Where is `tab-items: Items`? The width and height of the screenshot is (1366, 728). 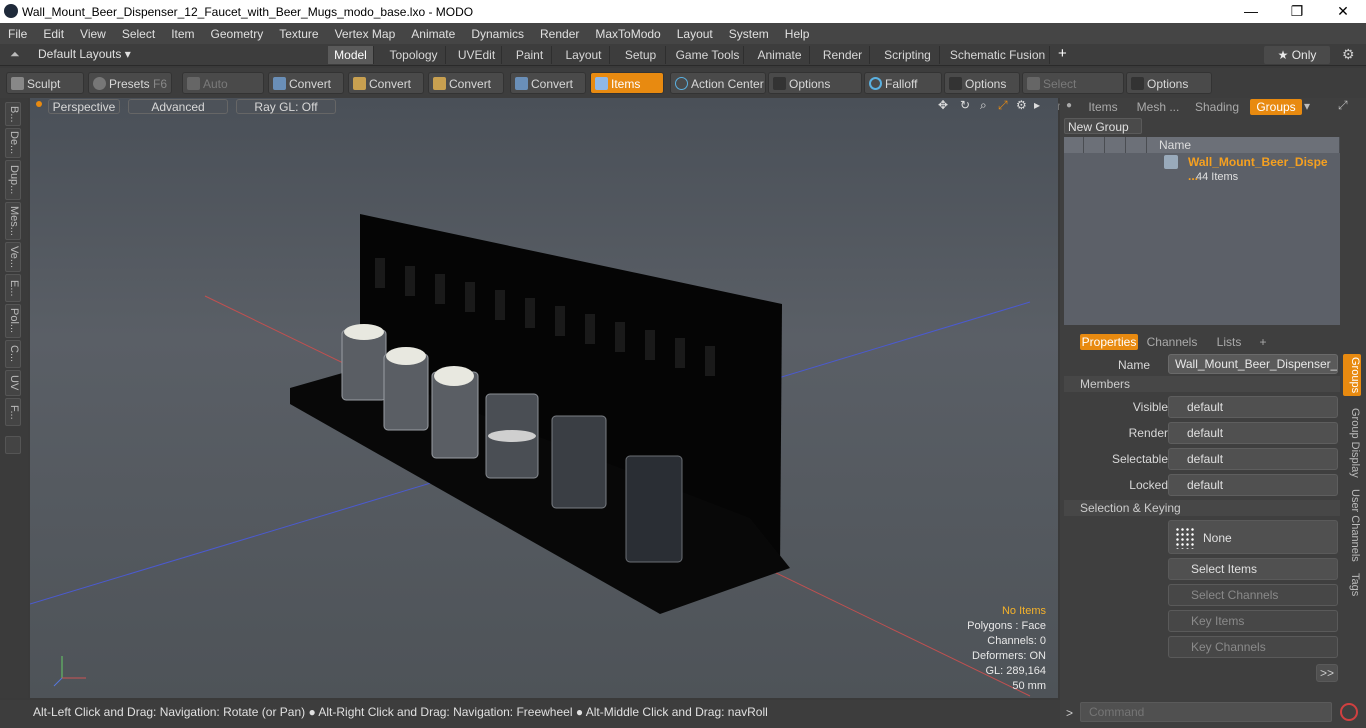
tab-items: Items is located at coordinates (1103, 107).